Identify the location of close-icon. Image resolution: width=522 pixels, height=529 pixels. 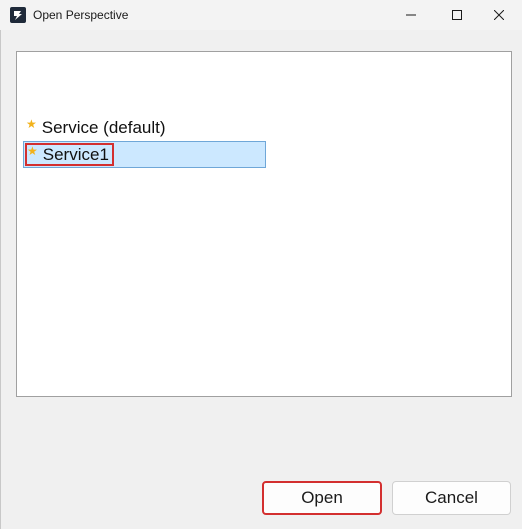
(499, 15).